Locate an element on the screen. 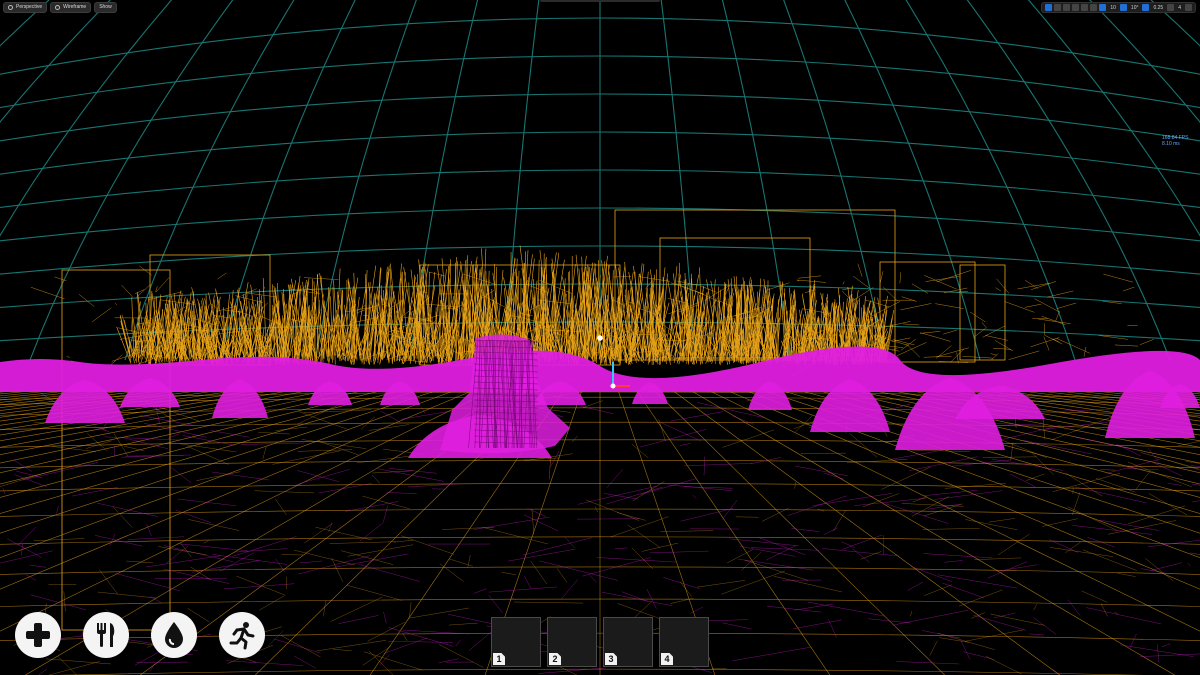  fps-stats: 168.84 FPS 8.10 ms is located at coordinates (1179, 141).